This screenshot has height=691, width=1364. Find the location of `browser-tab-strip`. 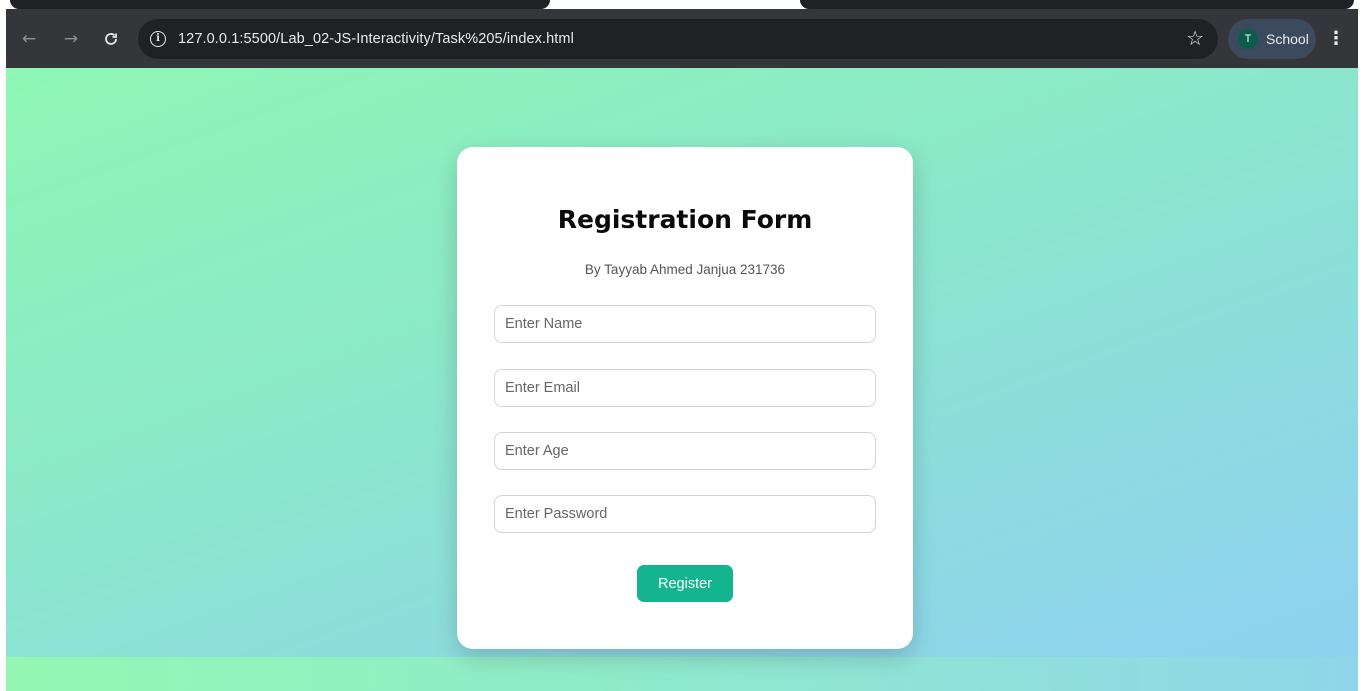

browser-tab-strip is located at coordinates (682, 4).